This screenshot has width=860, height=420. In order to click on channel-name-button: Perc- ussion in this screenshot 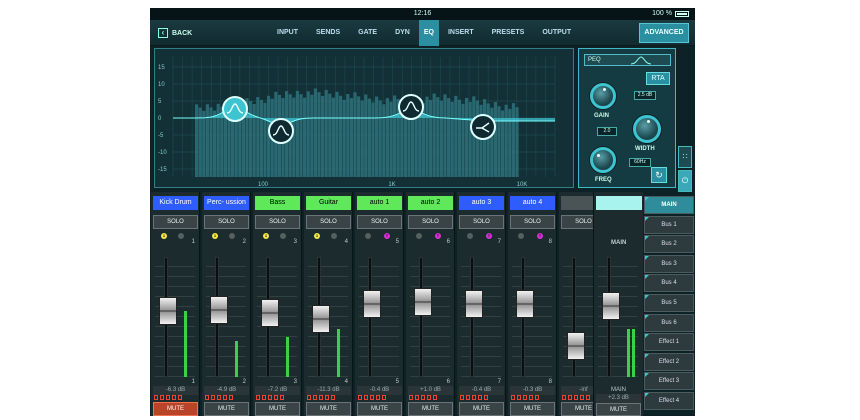, I will do `click(226, 203)`.